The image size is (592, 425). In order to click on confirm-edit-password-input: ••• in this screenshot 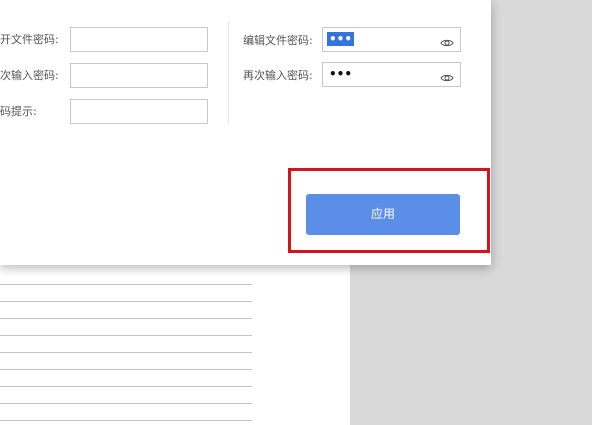, I will do `click(391, 74)`.